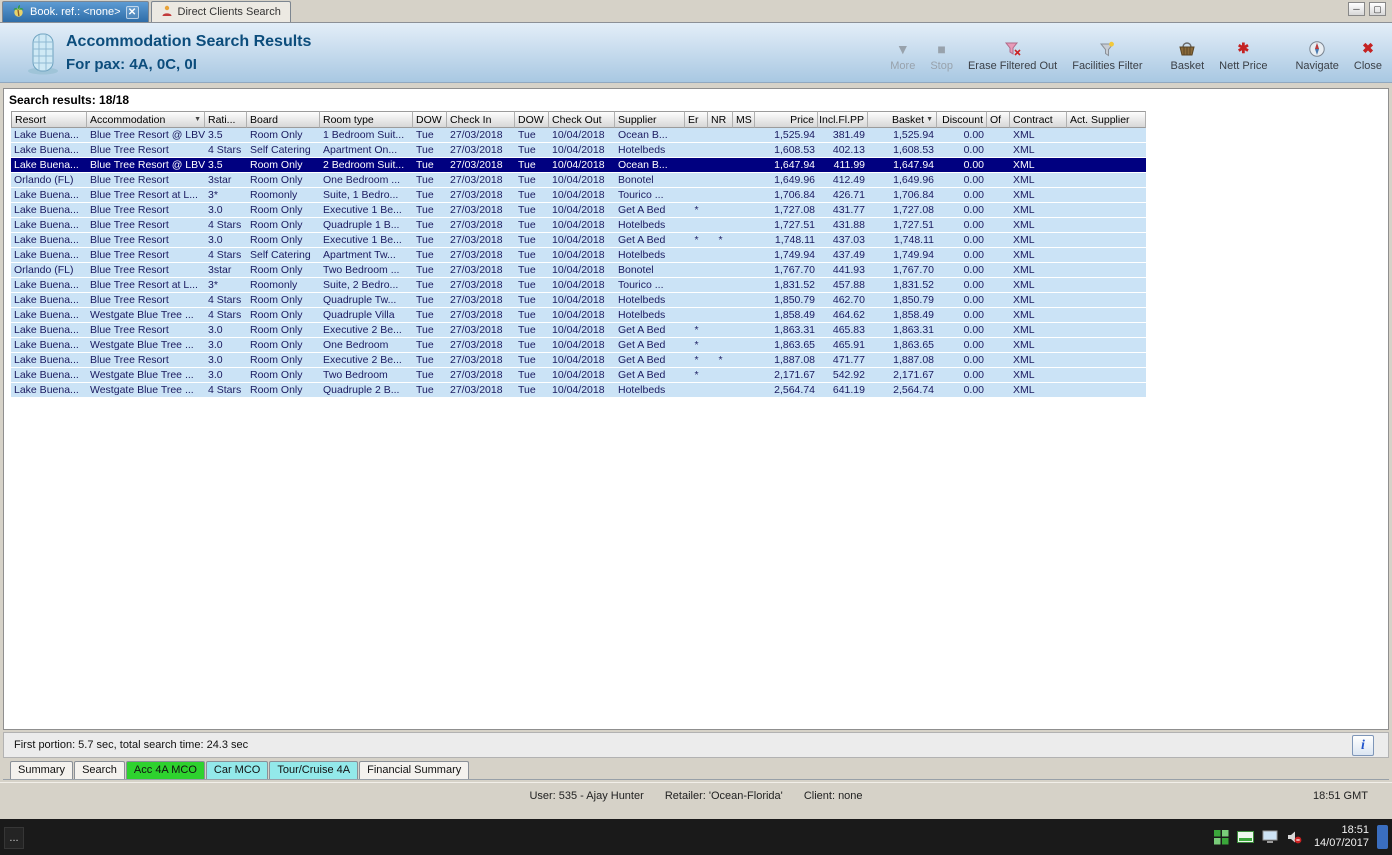 This screenshot has width=1392, height=855. What do you see at coordinates (1243, 55) in the screenshot?
I see `nett-price-button: ✱ Nett Price` at bounding box center [1243, 55].